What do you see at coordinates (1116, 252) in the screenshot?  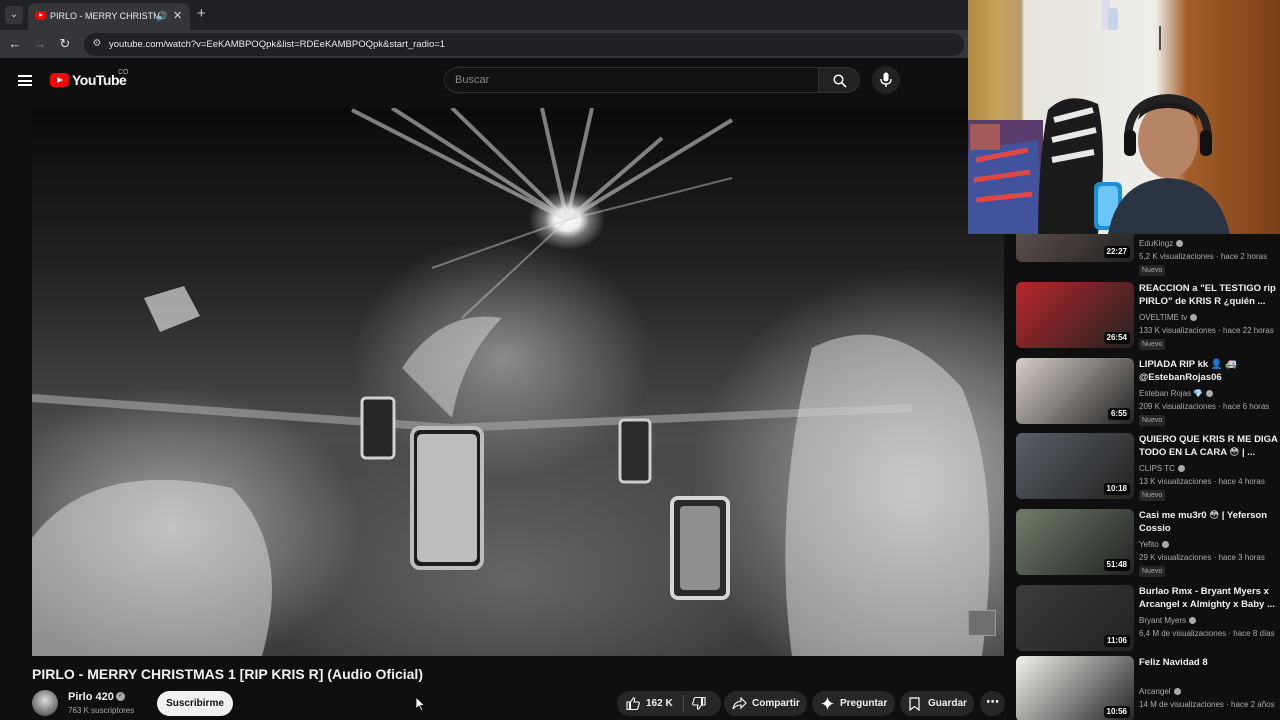 I see `video-duration: 22:27` at bounding box center [1116, 252].